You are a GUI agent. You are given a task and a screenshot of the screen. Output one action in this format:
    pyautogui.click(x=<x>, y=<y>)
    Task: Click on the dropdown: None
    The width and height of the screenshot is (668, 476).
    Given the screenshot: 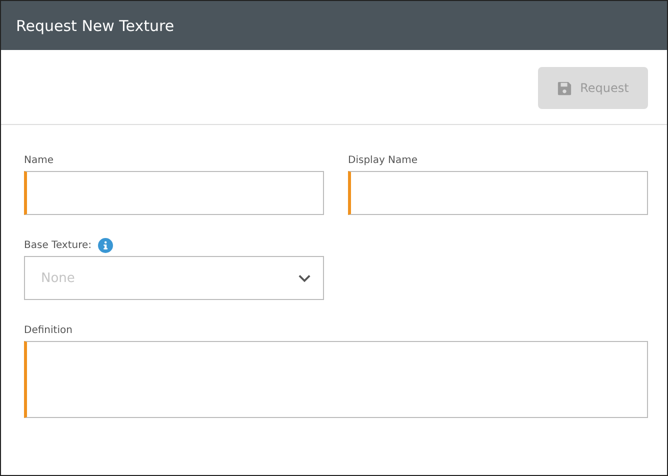 What is the action you would take?
    pyautogui.click(x=174, y=278)
    